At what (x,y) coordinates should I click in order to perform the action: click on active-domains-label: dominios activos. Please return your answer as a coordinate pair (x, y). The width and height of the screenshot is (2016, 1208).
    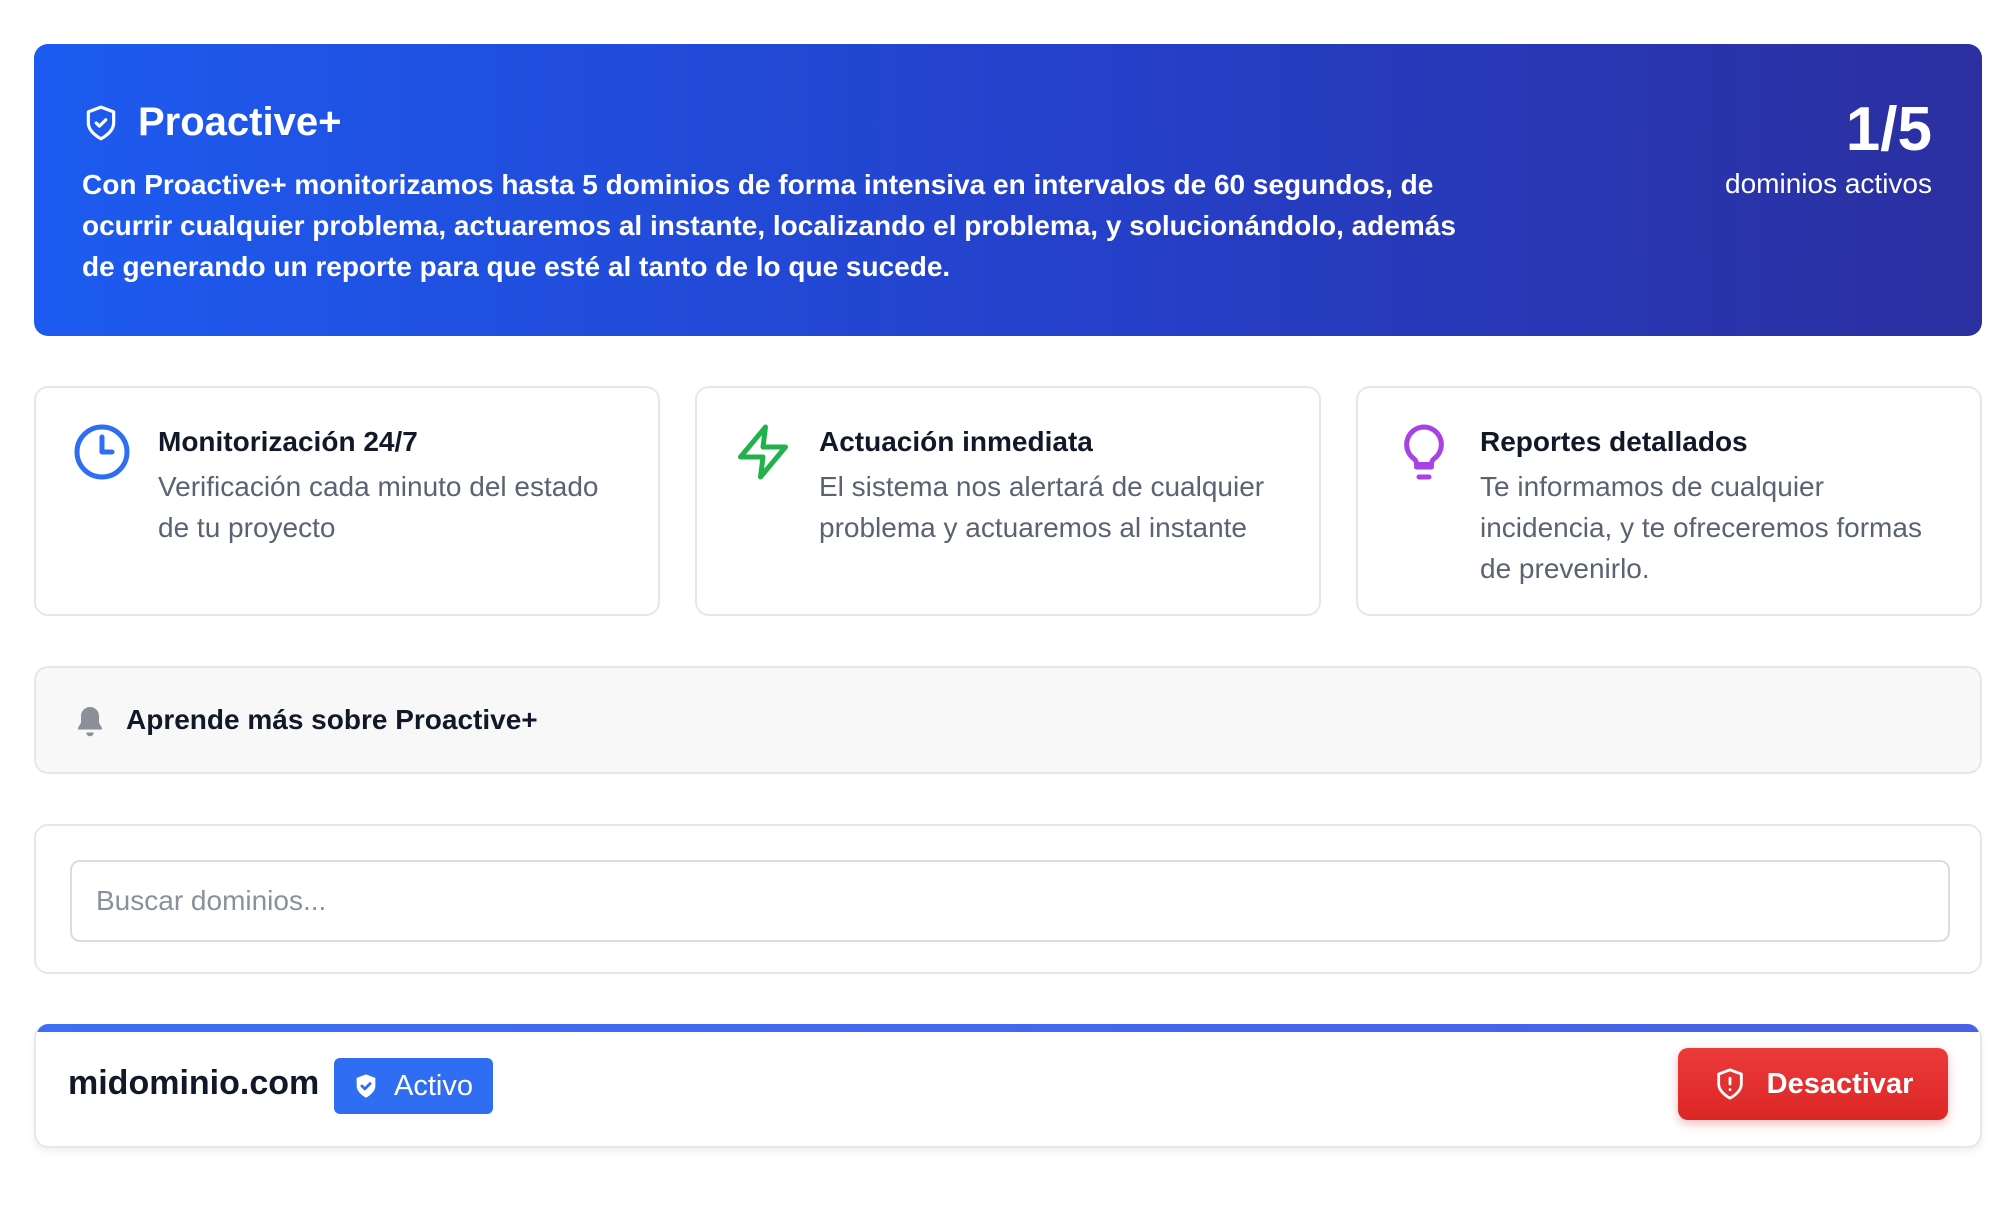
    Looking at the image, I should click on (1828, 183).